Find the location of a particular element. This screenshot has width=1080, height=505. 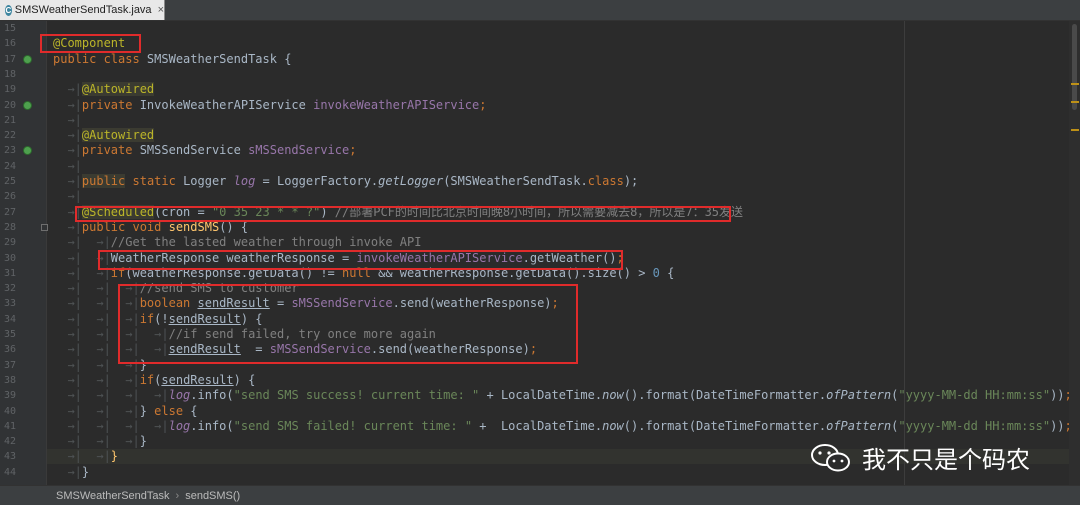

gutter-line: 17 is located at coordinates (22, 59).